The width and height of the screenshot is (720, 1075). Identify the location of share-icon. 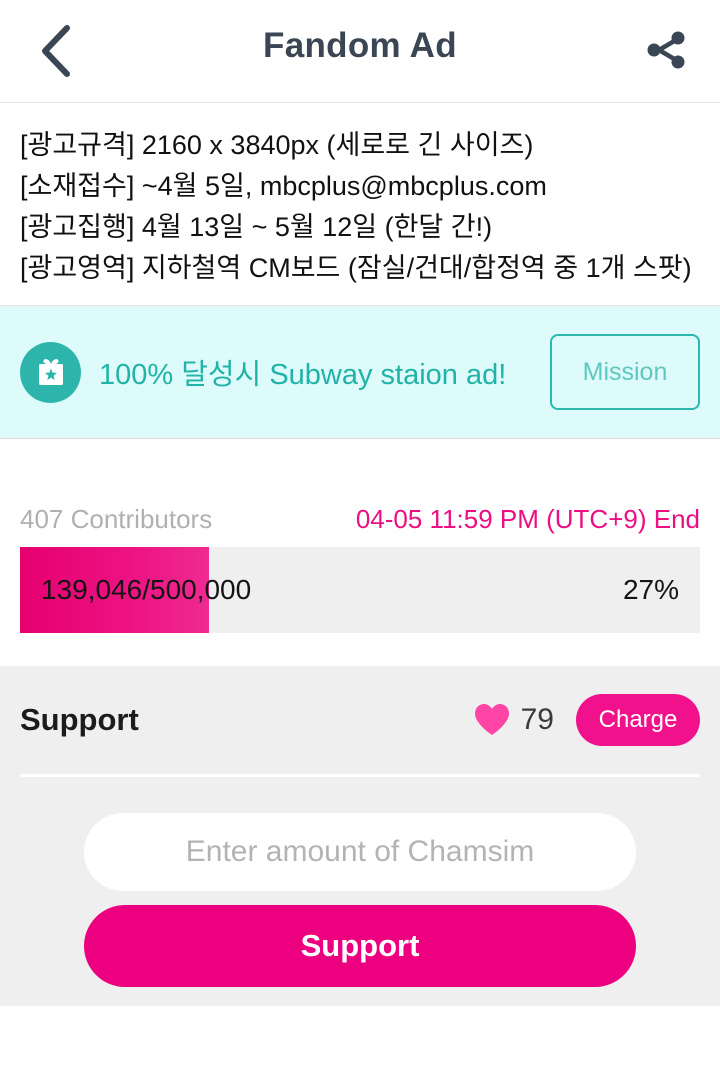
(666, 51).